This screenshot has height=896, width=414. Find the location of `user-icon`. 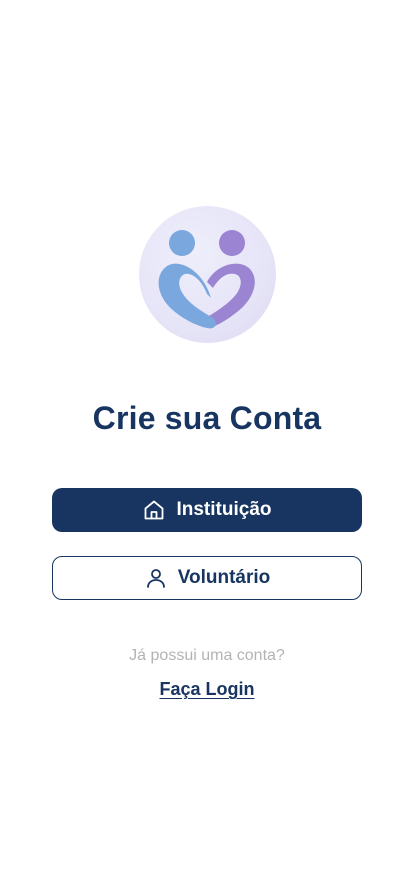

user-icon is located at coordinates (156, 578).